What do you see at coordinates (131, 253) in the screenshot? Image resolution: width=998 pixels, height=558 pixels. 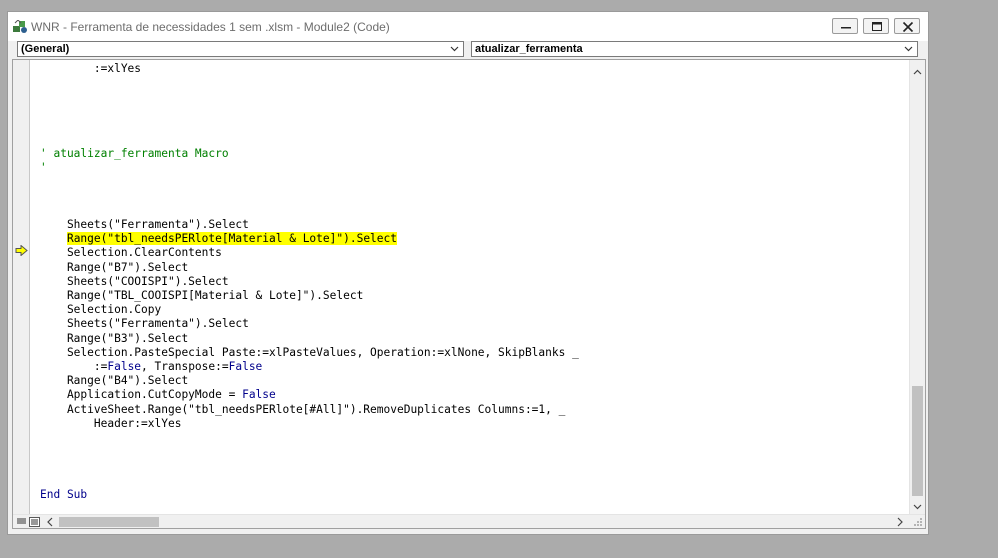 I see `code-token: Selection.ClearContents` at bounding box center [131, 253].